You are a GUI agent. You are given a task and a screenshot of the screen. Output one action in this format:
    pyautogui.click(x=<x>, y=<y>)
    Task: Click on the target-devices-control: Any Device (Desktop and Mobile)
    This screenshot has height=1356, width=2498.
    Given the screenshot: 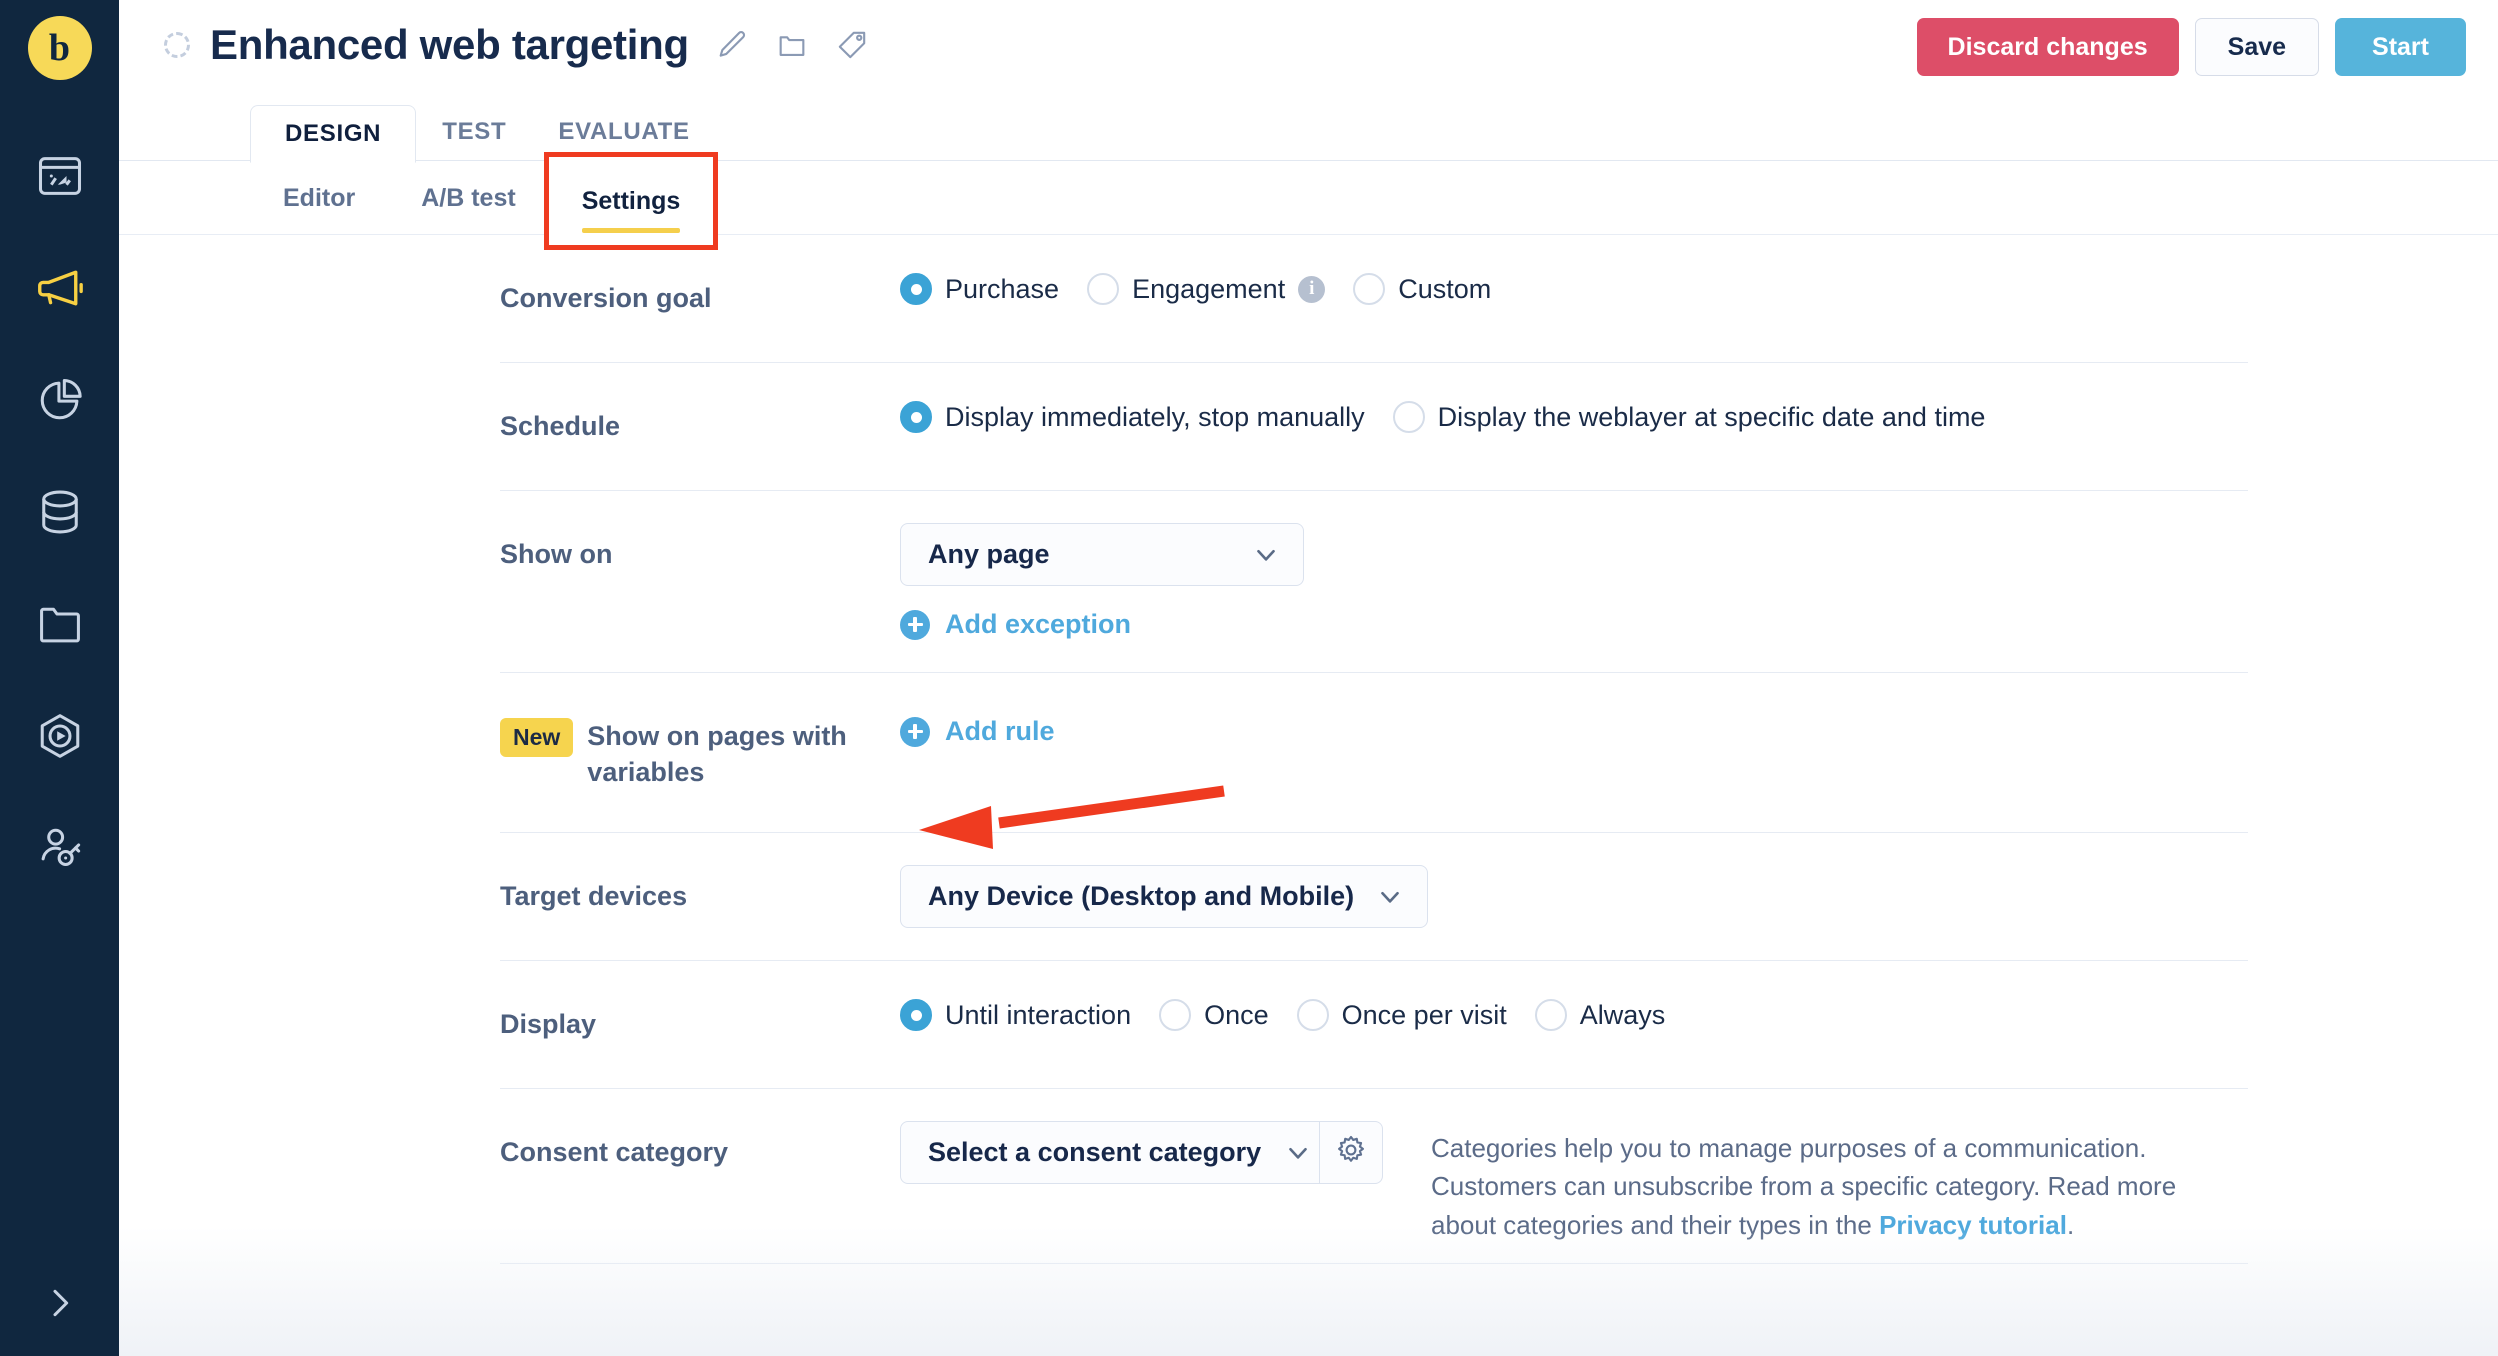 What is the action you would take?
    pyautogui.click(x=1574, y=896)
    